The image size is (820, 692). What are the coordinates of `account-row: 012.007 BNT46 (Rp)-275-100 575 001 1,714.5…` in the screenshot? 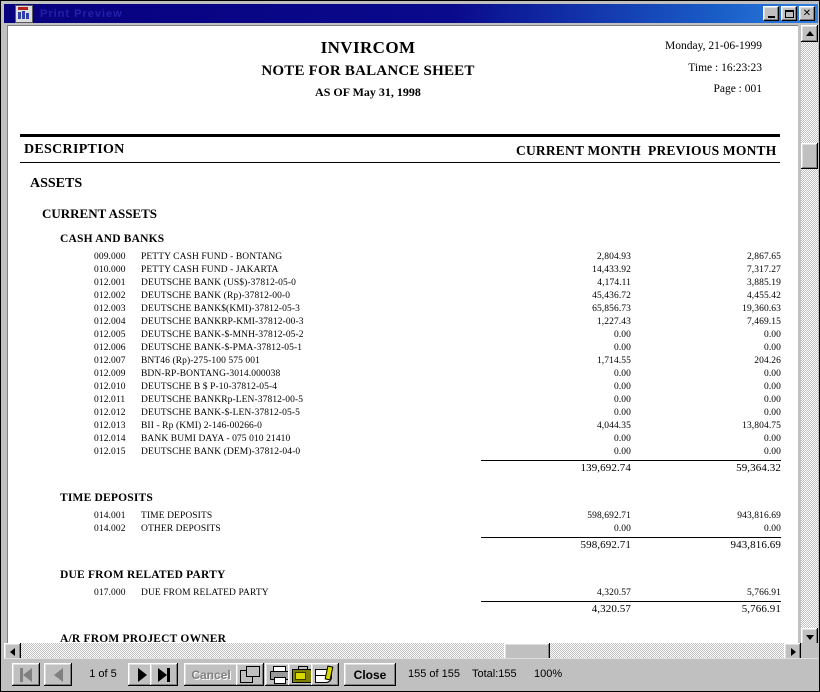 It's located at (403, 362).